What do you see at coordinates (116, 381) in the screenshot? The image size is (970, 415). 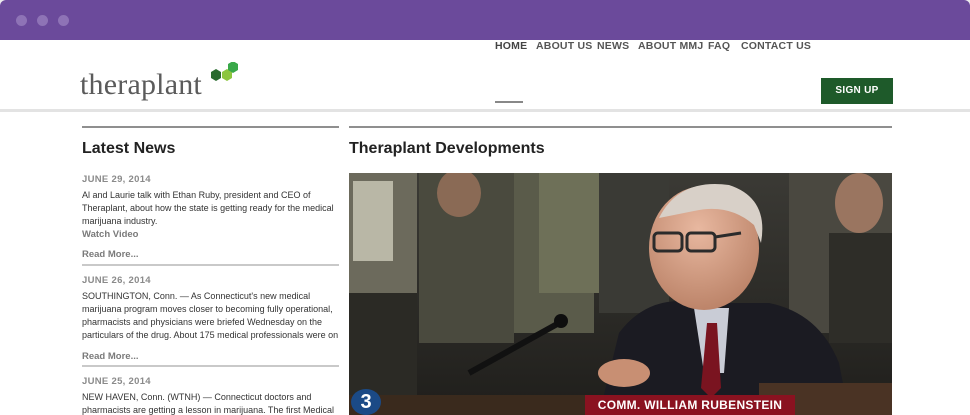 I see `news-date: JUNE 25, 2014` at bounding box center [116, 381].